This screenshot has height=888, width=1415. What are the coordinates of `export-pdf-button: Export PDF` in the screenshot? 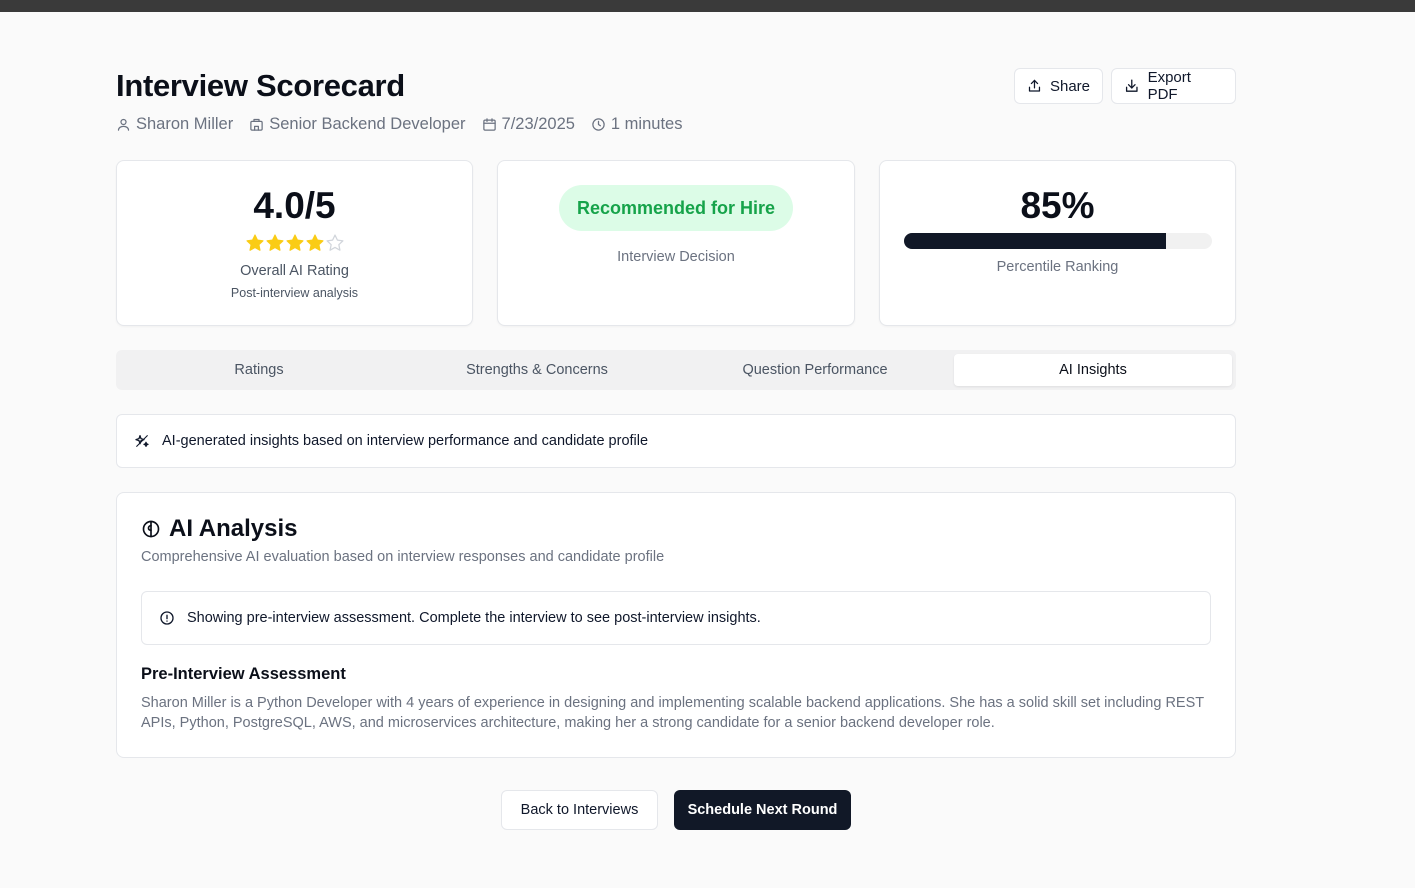 It's located at (1173, 86).